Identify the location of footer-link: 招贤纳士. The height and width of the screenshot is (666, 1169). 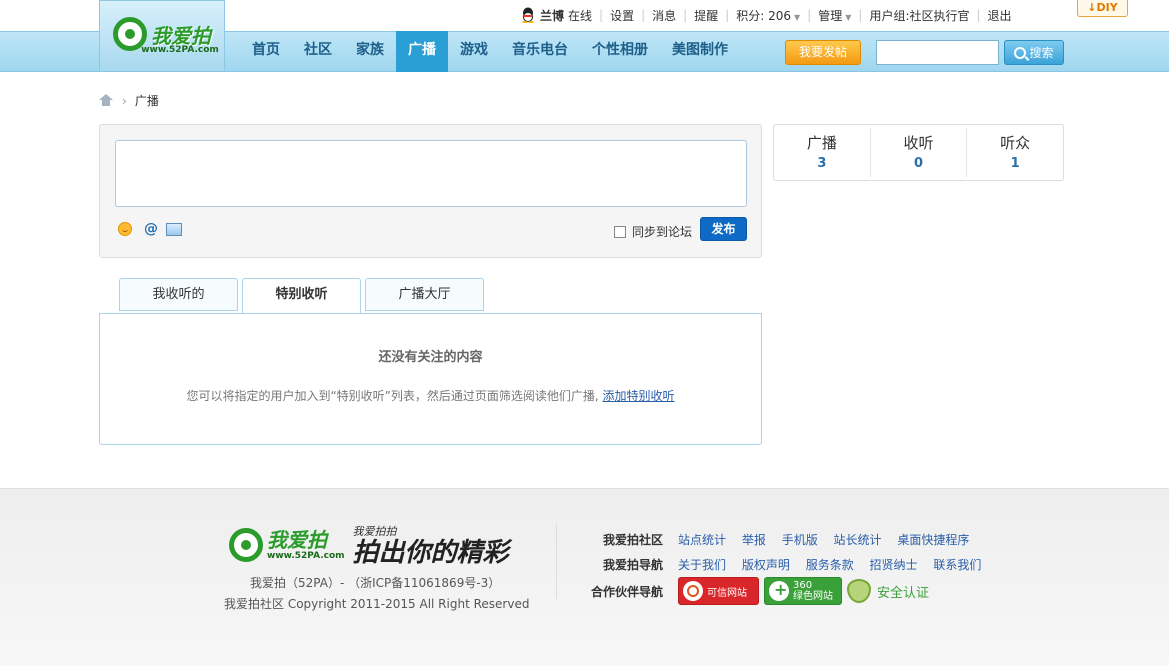
(894, 565).